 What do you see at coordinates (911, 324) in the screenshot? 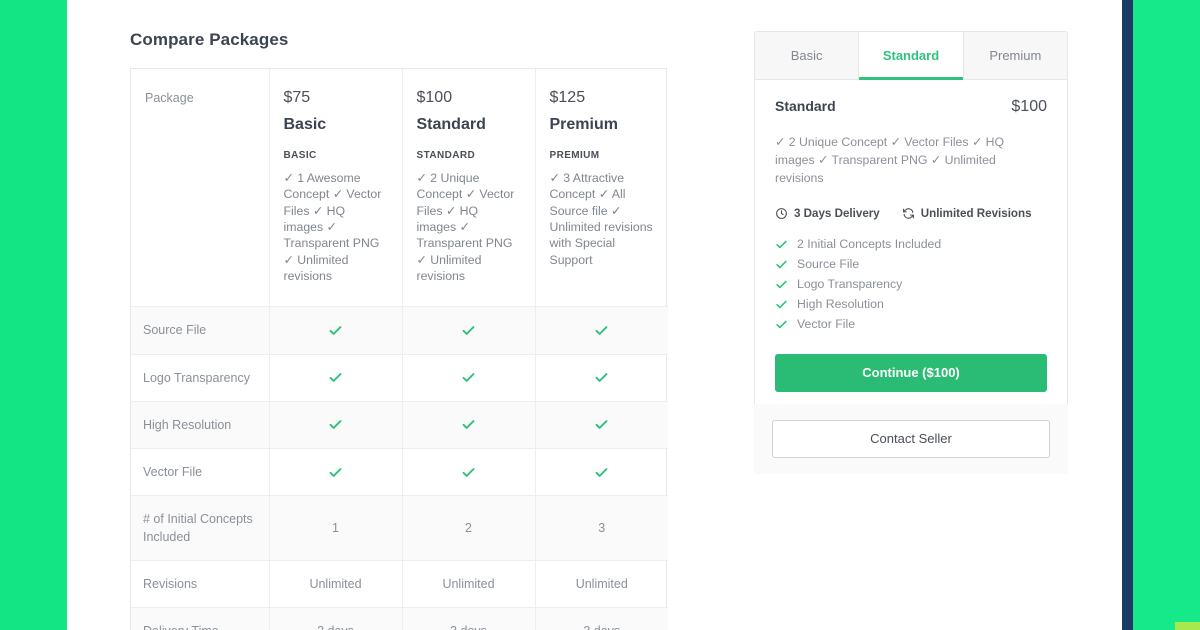
I see `list-item: Vector File` at bounding box center [911, 324].